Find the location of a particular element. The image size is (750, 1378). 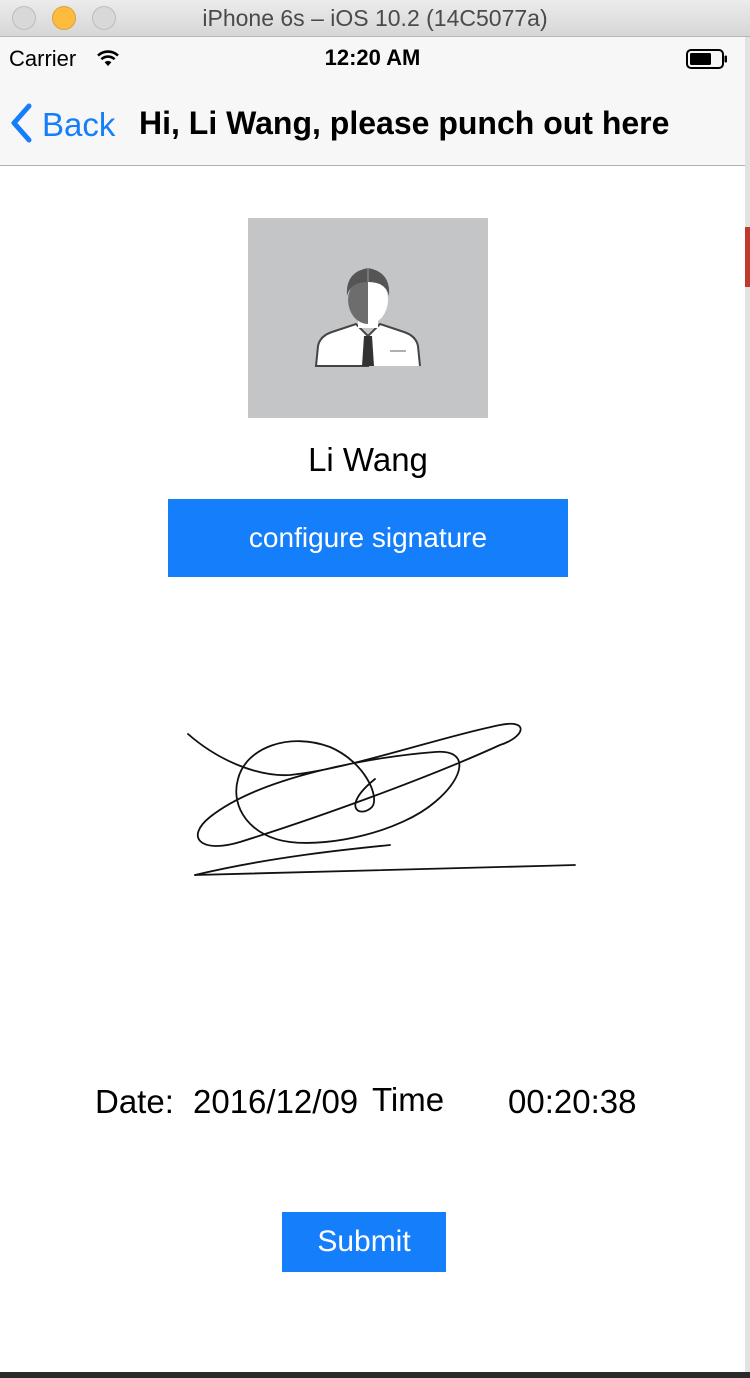

person-avatar-icon is located at coordinates (368, 318).